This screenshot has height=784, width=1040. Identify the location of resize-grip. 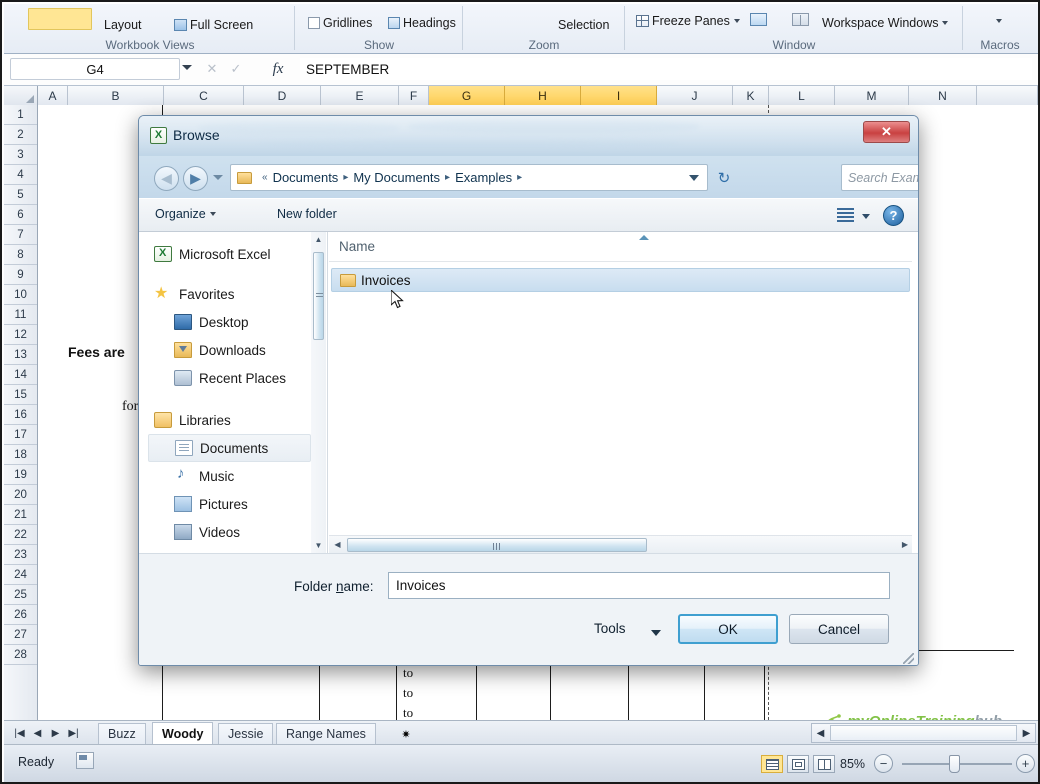
(908, 658).